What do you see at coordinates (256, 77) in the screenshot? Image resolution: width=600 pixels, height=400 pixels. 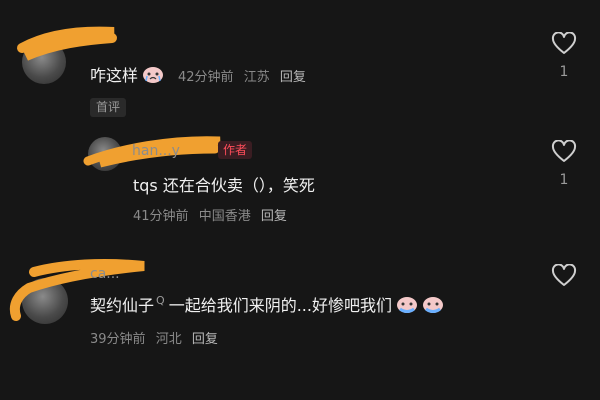 I see `comment-location: 江苏` at bounding box center [256, 77].